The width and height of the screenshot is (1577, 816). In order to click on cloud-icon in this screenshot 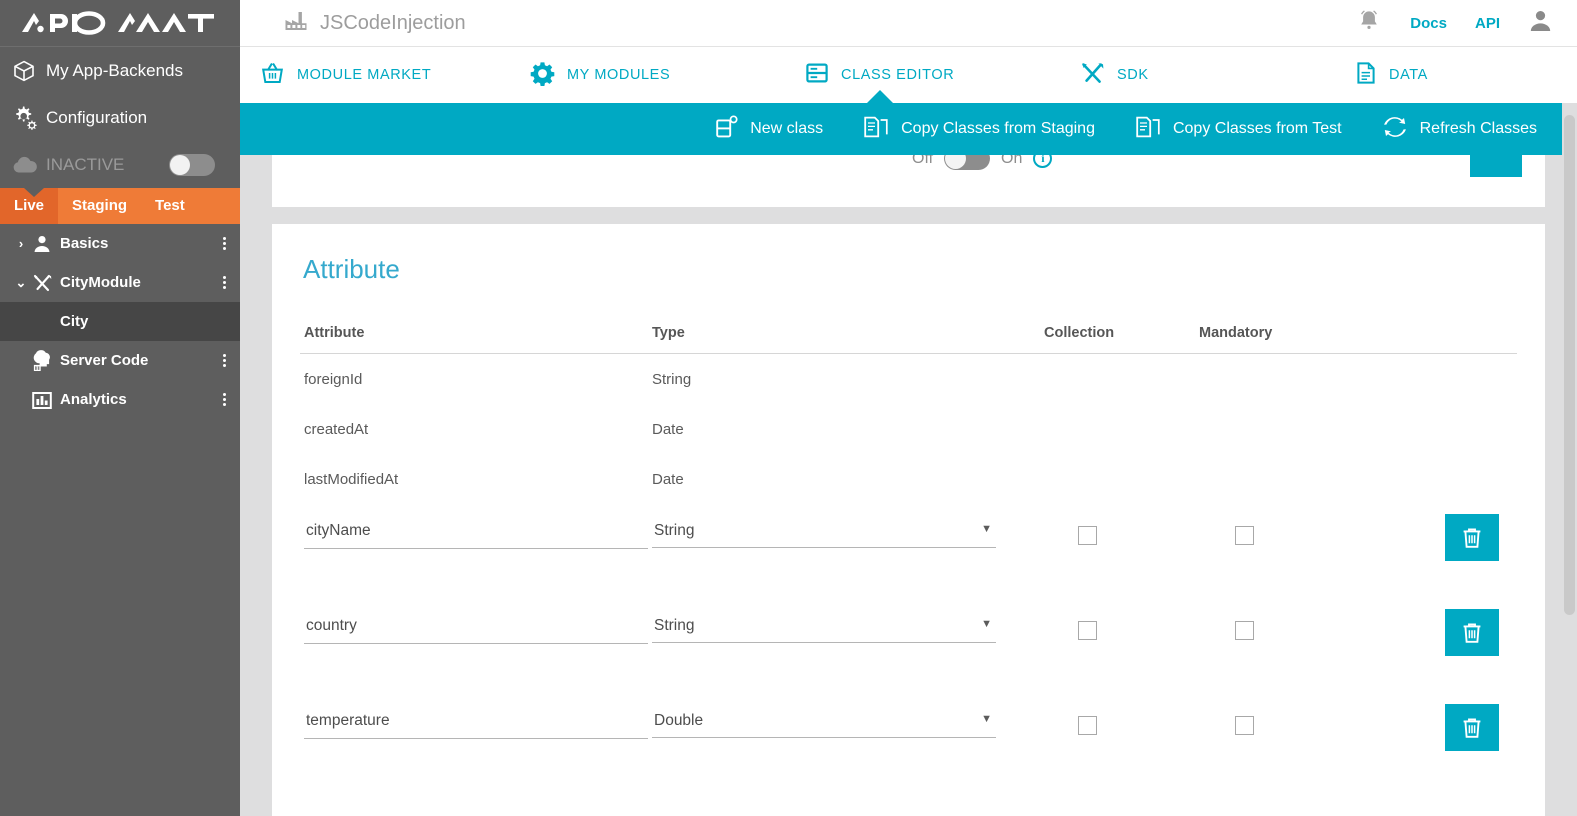, I will do `click(29, 165)`.